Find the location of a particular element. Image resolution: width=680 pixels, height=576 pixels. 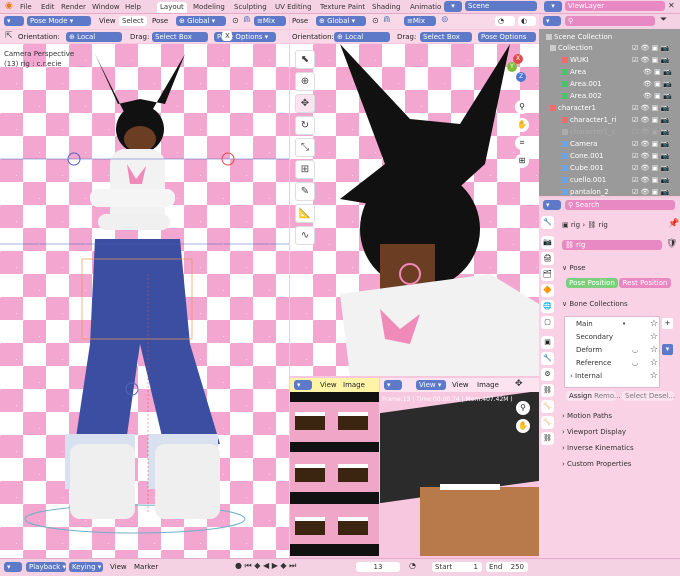

custom-properties-section: › Custom Properties is located at coordinates (619, 464).